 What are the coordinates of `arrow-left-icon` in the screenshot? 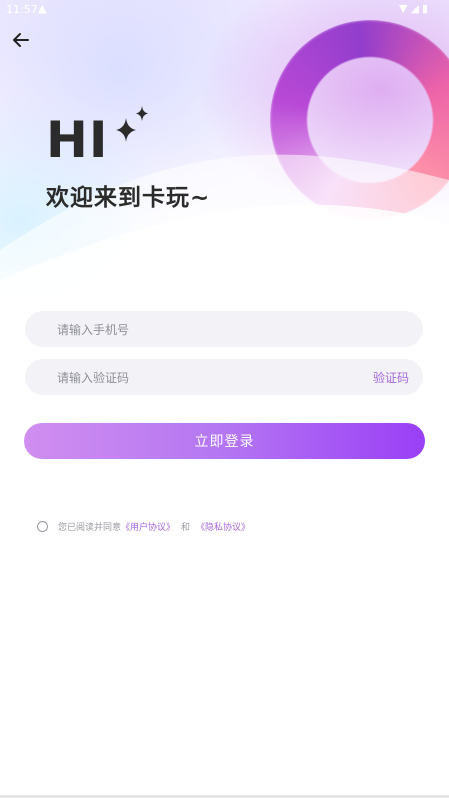 It's located at (21, 40).